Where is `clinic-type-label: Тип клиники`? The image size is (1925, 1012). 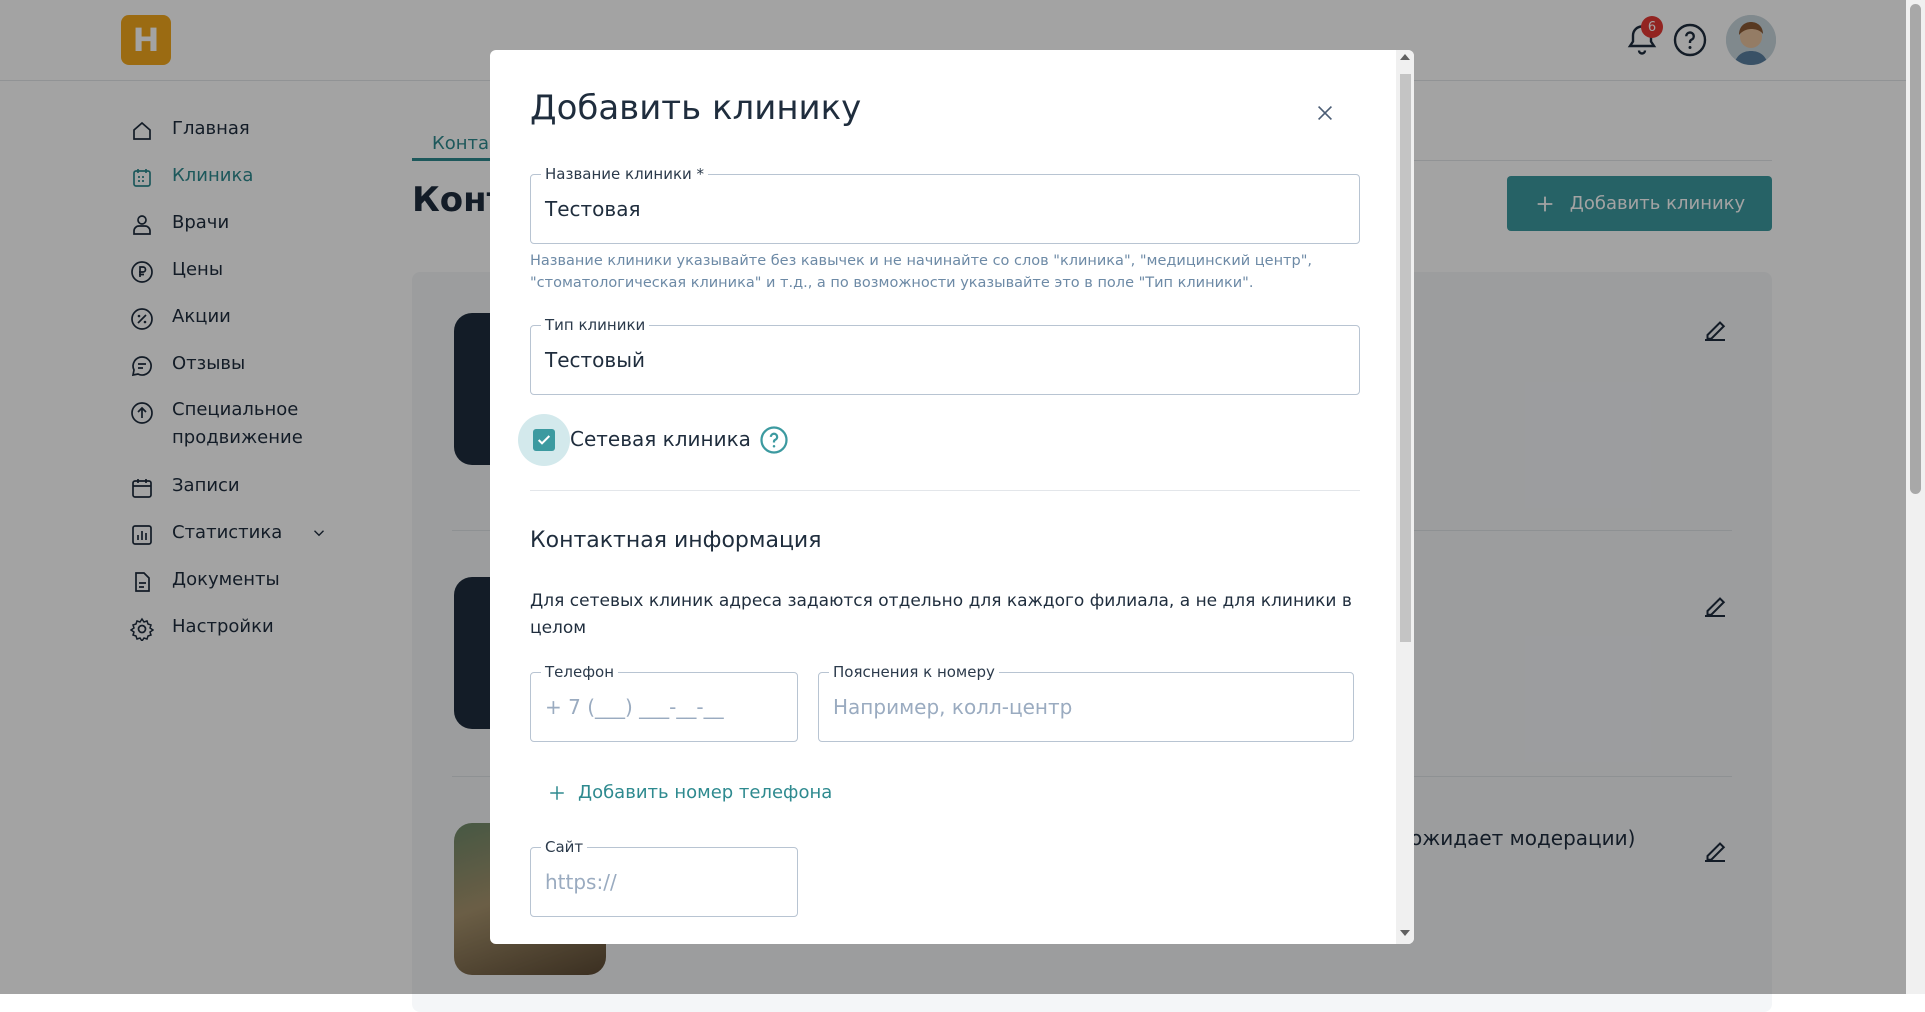 clinic-type-label: Тип клиники is located at coordinates (595, 325).